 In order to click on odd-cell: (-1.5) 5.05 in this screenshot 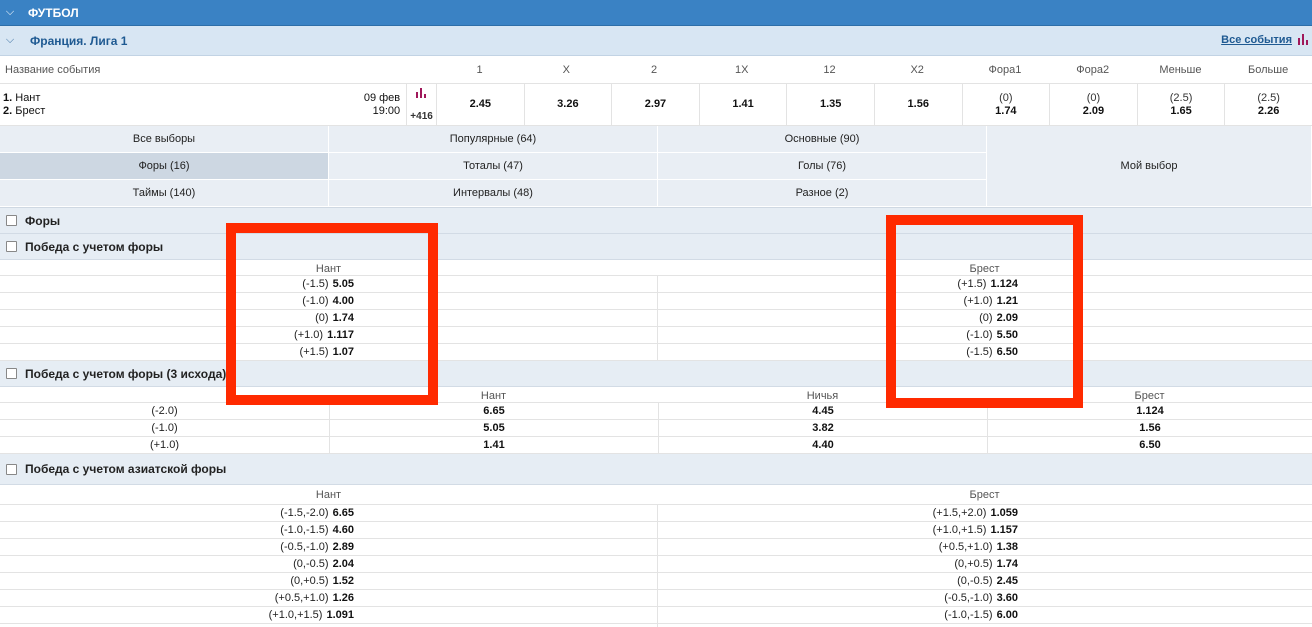, I will do `click(328, 284)`.